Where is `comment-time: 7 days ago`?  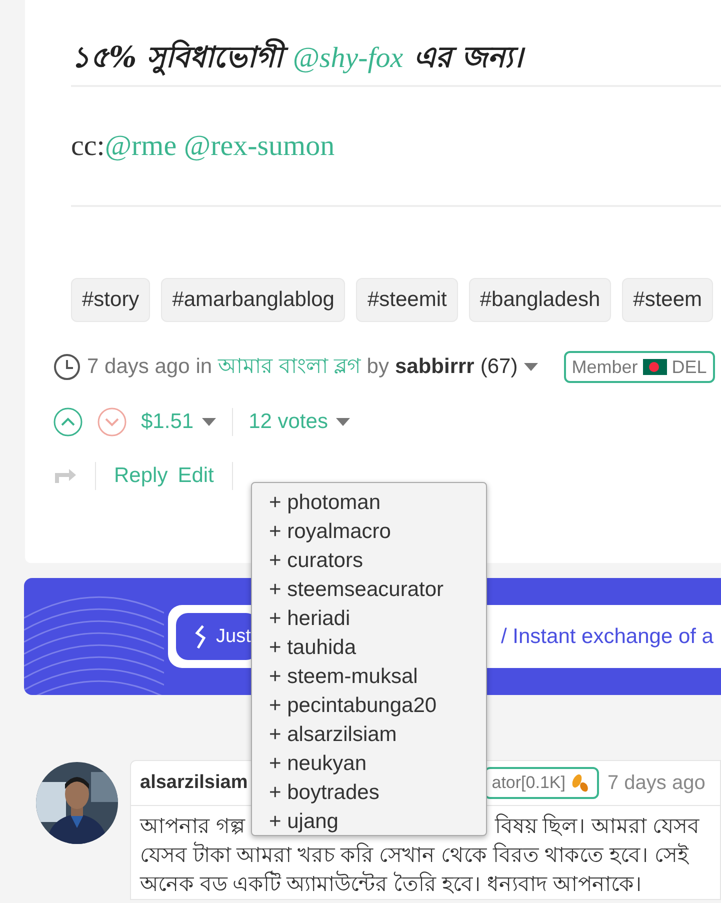 comment-time: 7 days ago is located at coordinates (656, 783).